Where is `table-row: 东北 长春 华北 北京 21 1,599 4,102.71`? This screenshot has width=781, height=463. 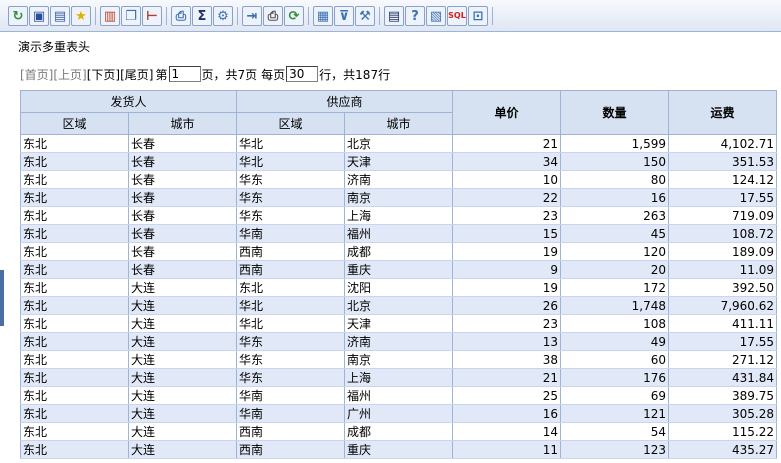
table-row: 东北 长春 华北 北京 21 1,599 4,102.71 is located at coordinates (398, 143).